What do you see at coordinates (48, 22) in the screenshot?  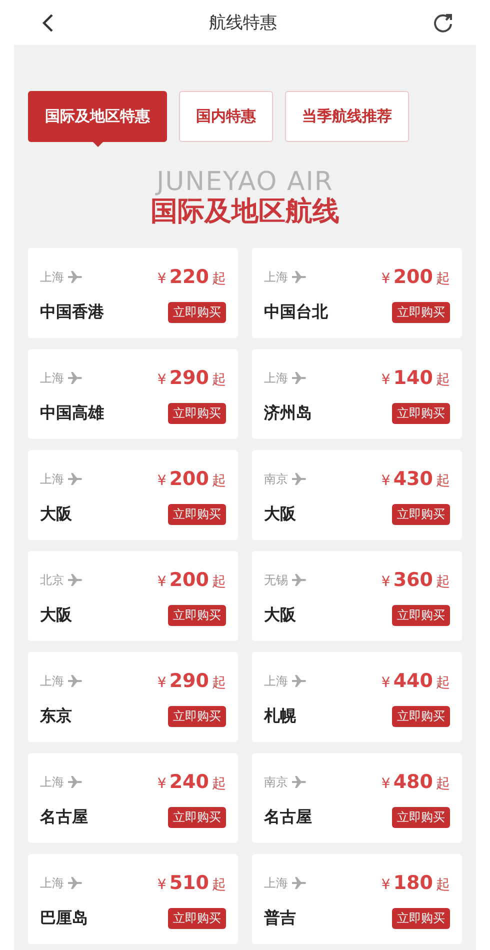 I see `back-icon` at bounding box center [48, 22].